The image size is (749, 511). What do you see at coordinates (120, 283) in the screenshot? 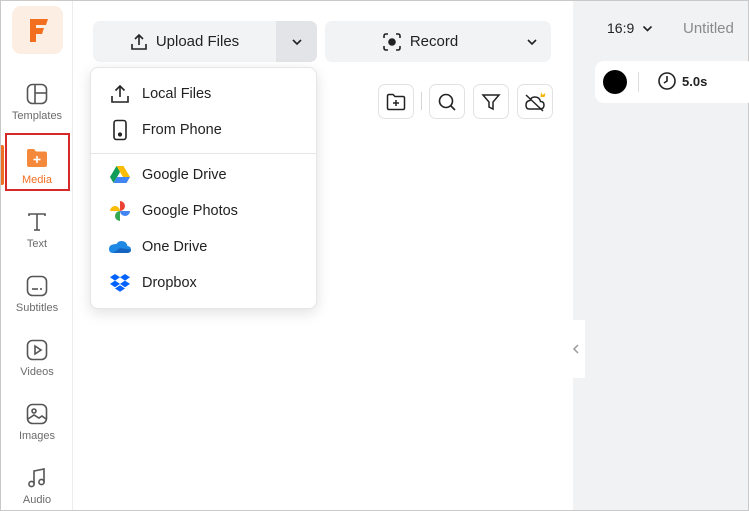
I see `dropbox-icon` at bounding box center [120, 283].